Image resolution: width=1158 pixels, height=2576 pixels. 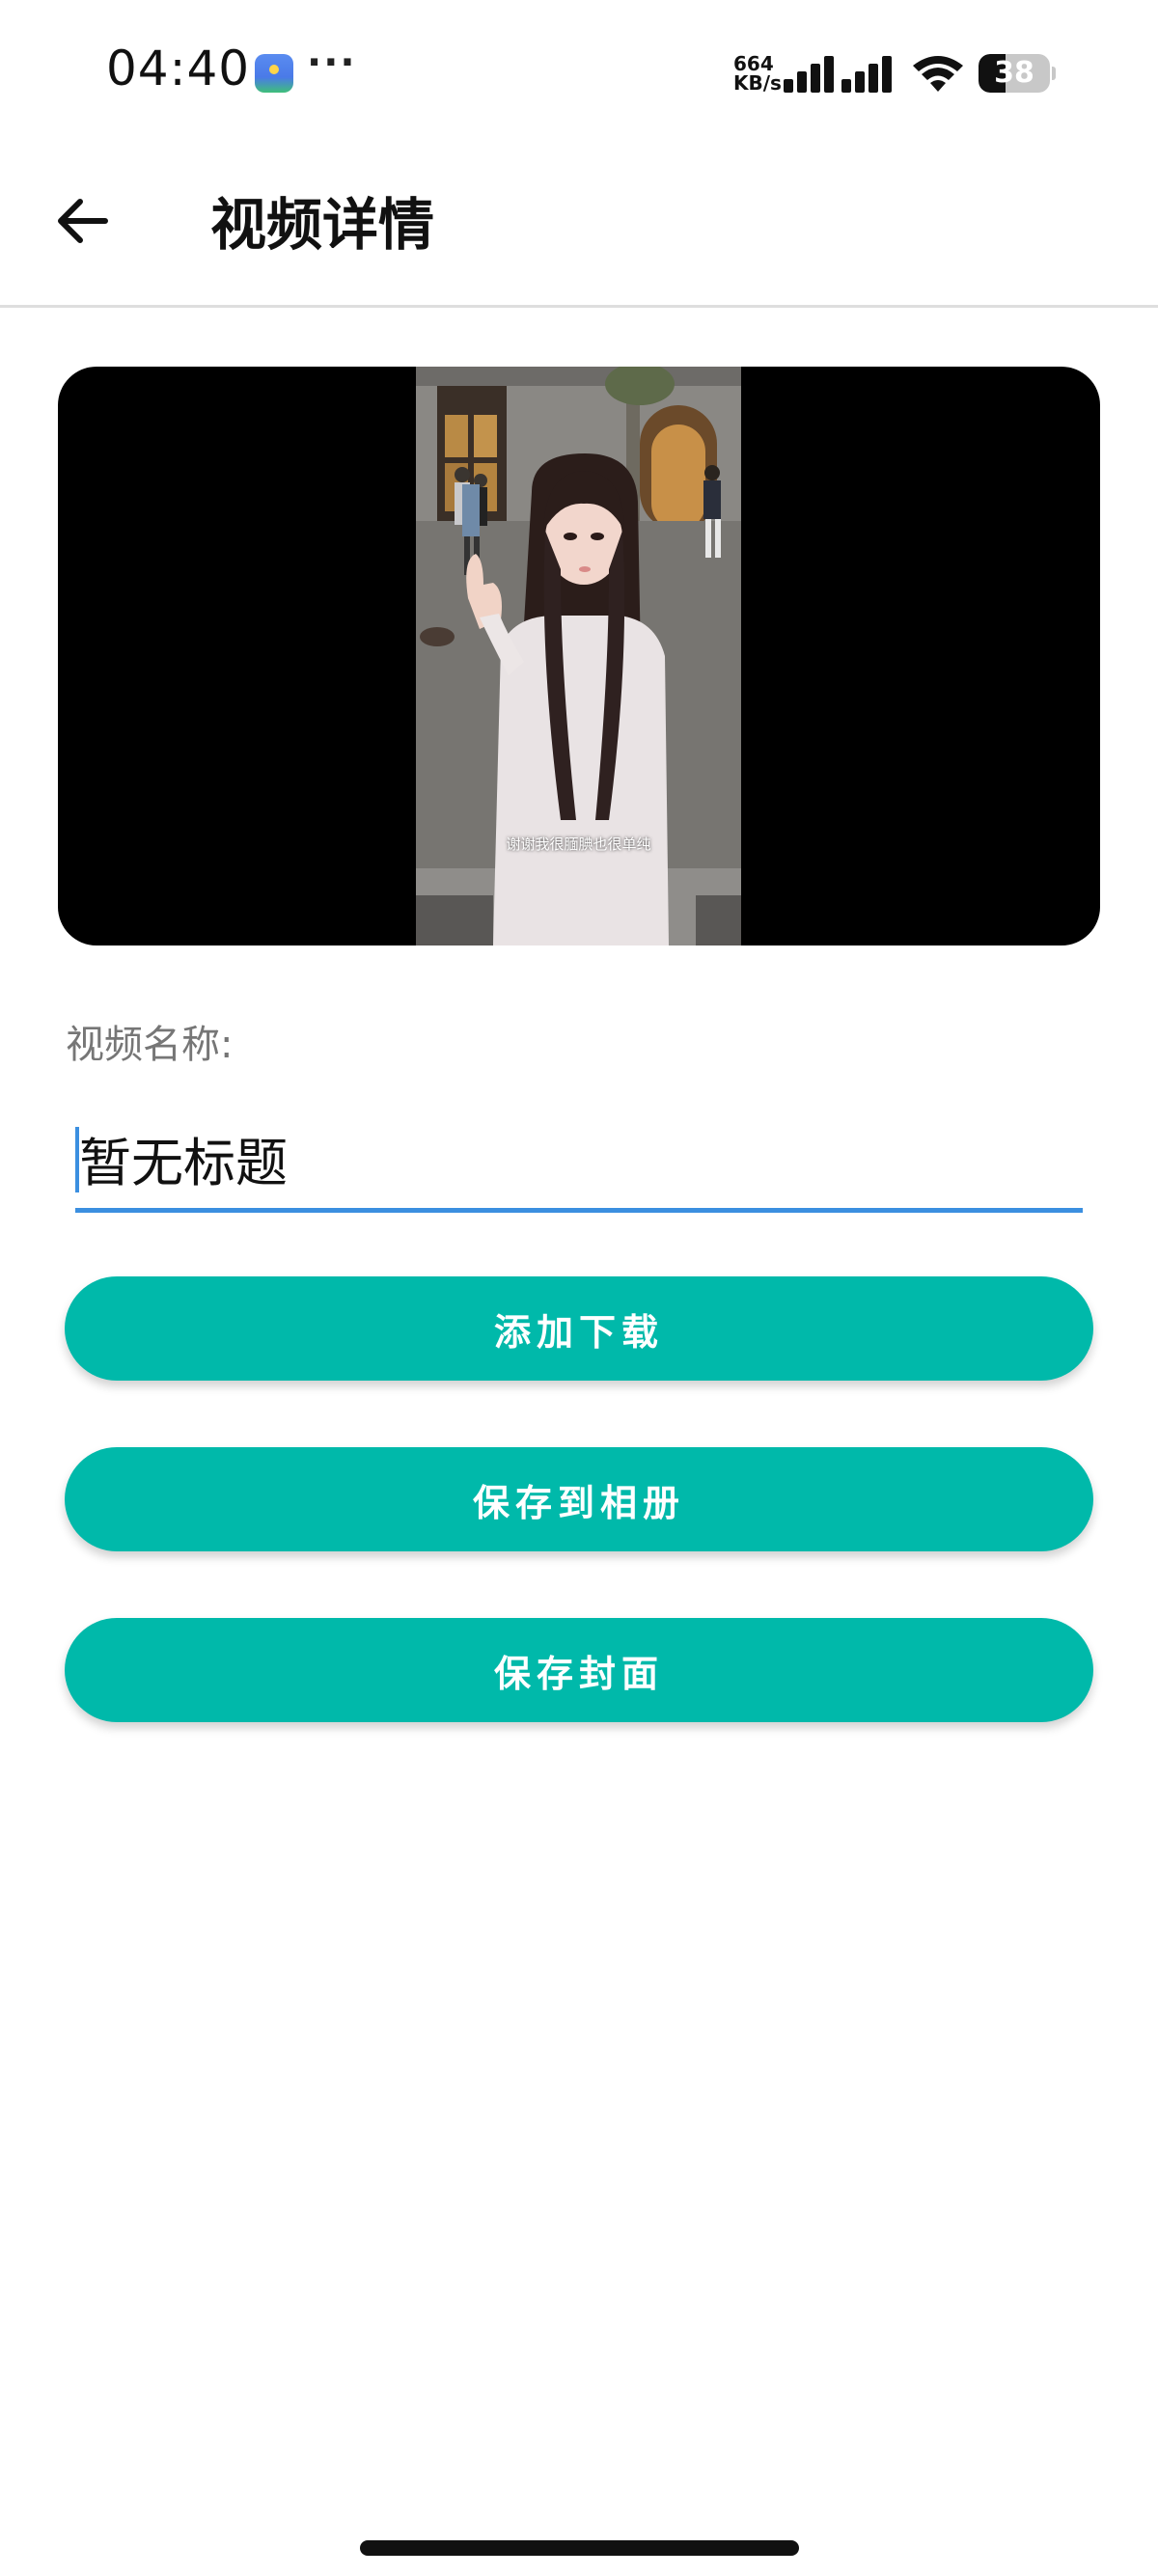 What do you see at coordinates (332, 63) in the screenshot?
I see `more-notifications-icon: ···` at bounding box center [332, 63].